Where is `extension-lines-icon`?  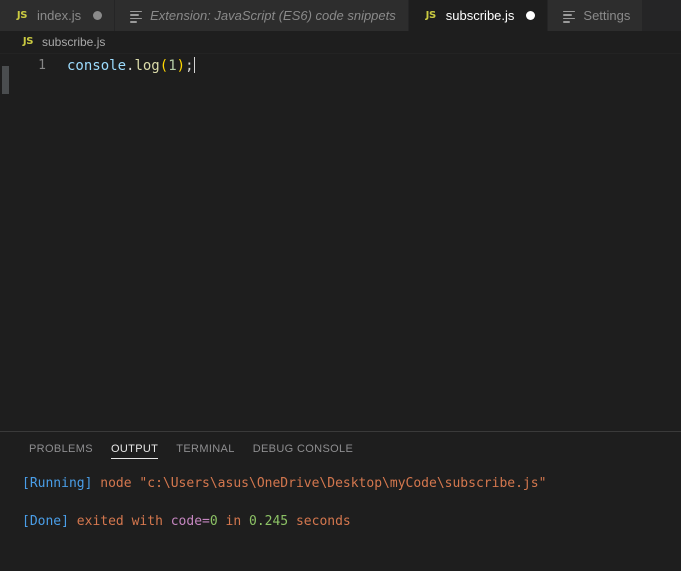
extension-lines-icon is located at coordinates (136, 16).